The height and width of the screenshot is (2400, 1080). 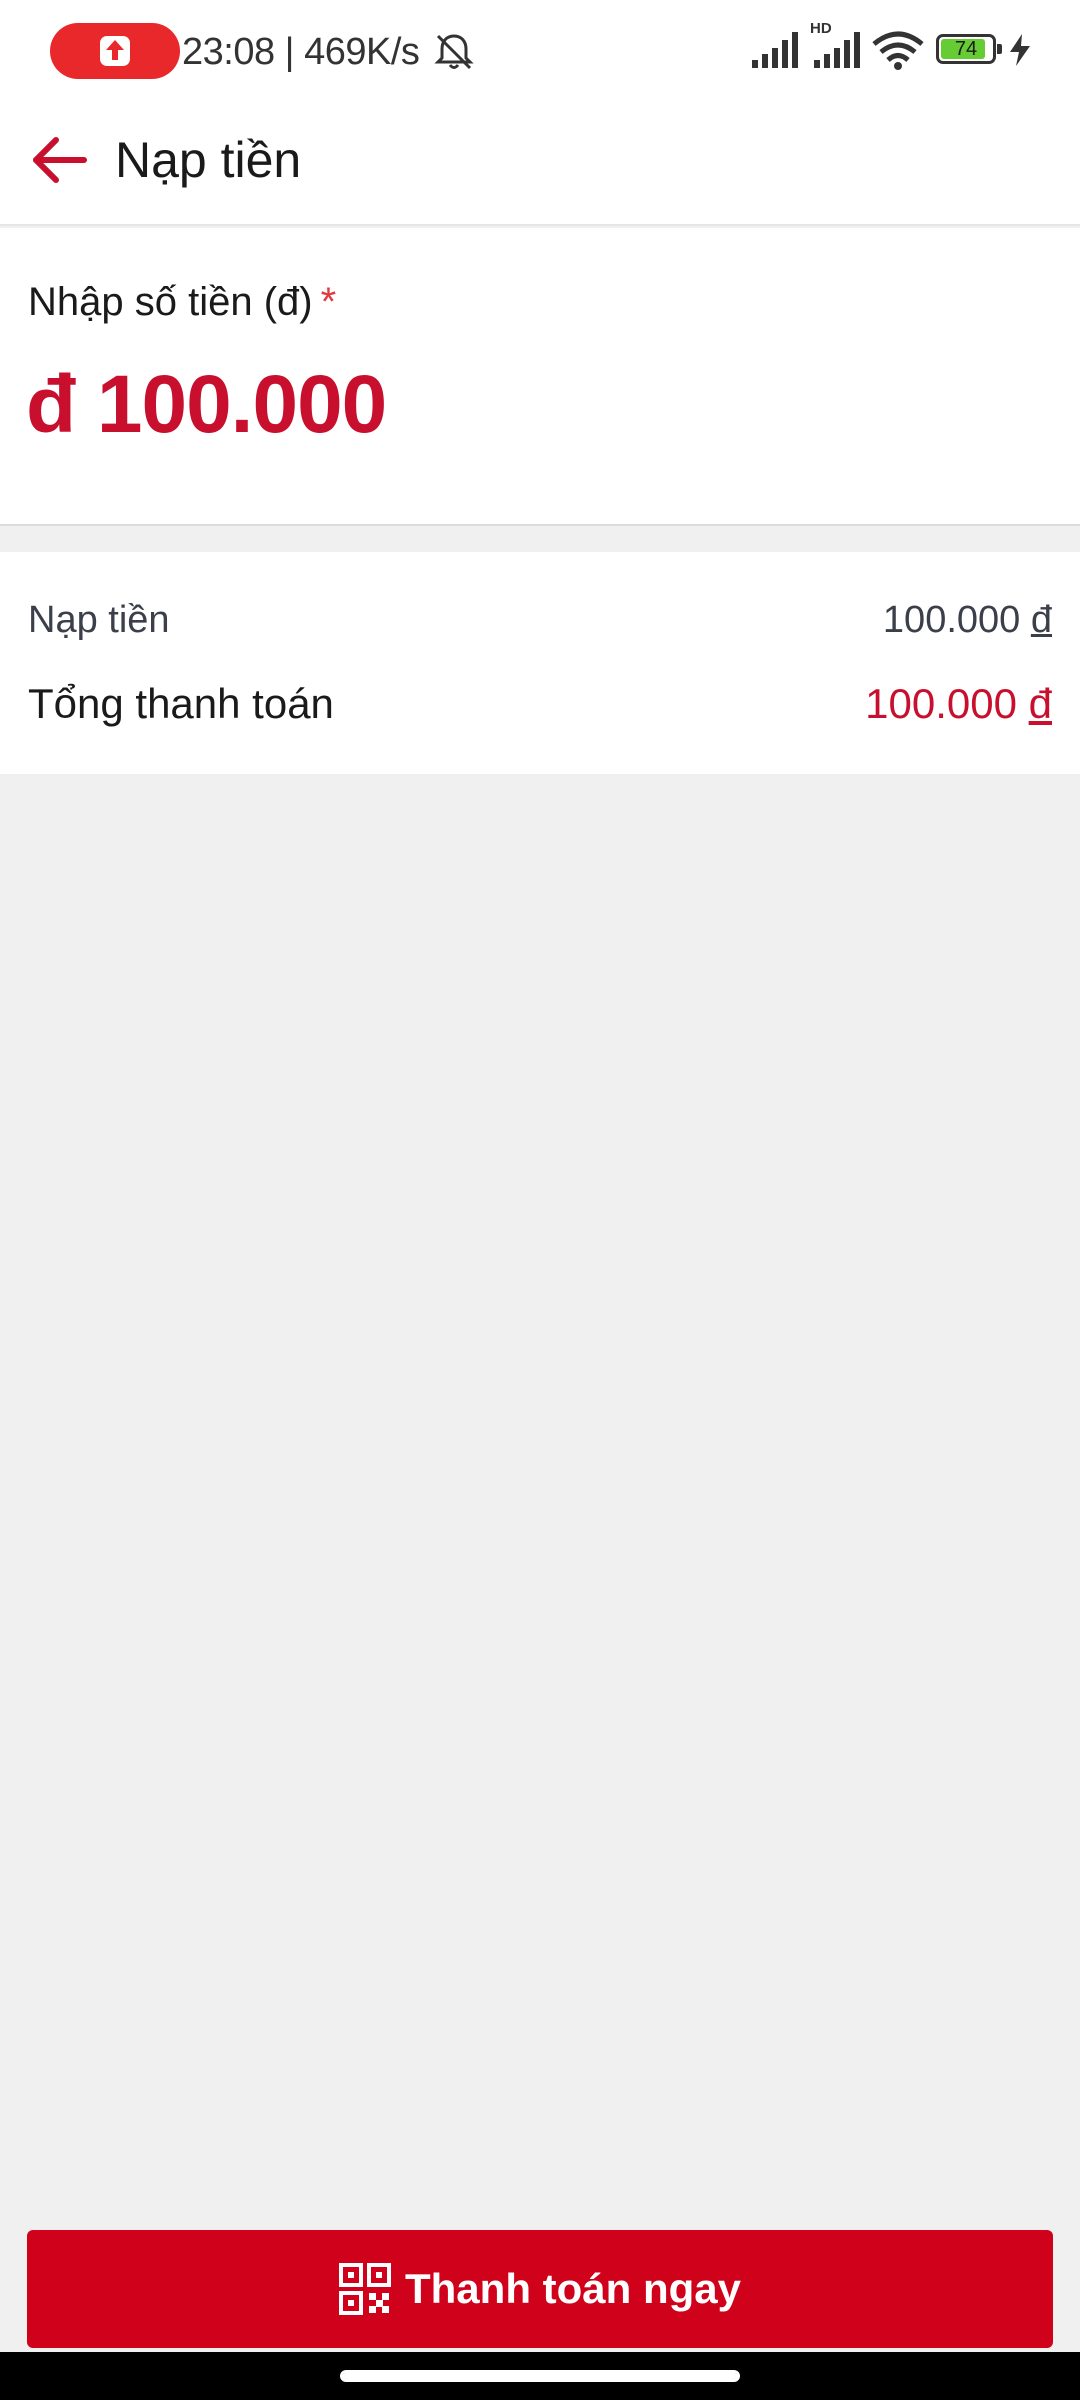 I want to click on total-label: Tổng thanh toán, so click(x=181, y=703).